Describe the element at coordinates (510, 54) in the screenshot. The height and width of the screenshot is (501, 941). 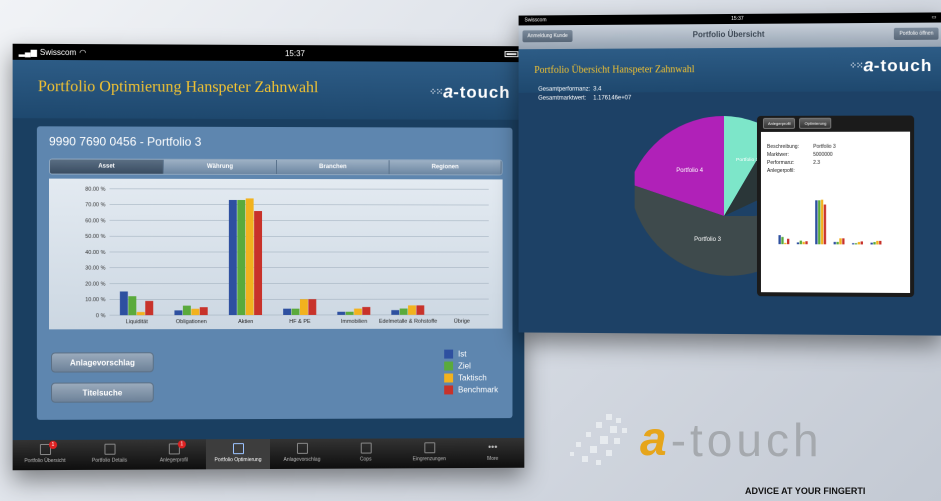
I see `battery-icon` at that location.